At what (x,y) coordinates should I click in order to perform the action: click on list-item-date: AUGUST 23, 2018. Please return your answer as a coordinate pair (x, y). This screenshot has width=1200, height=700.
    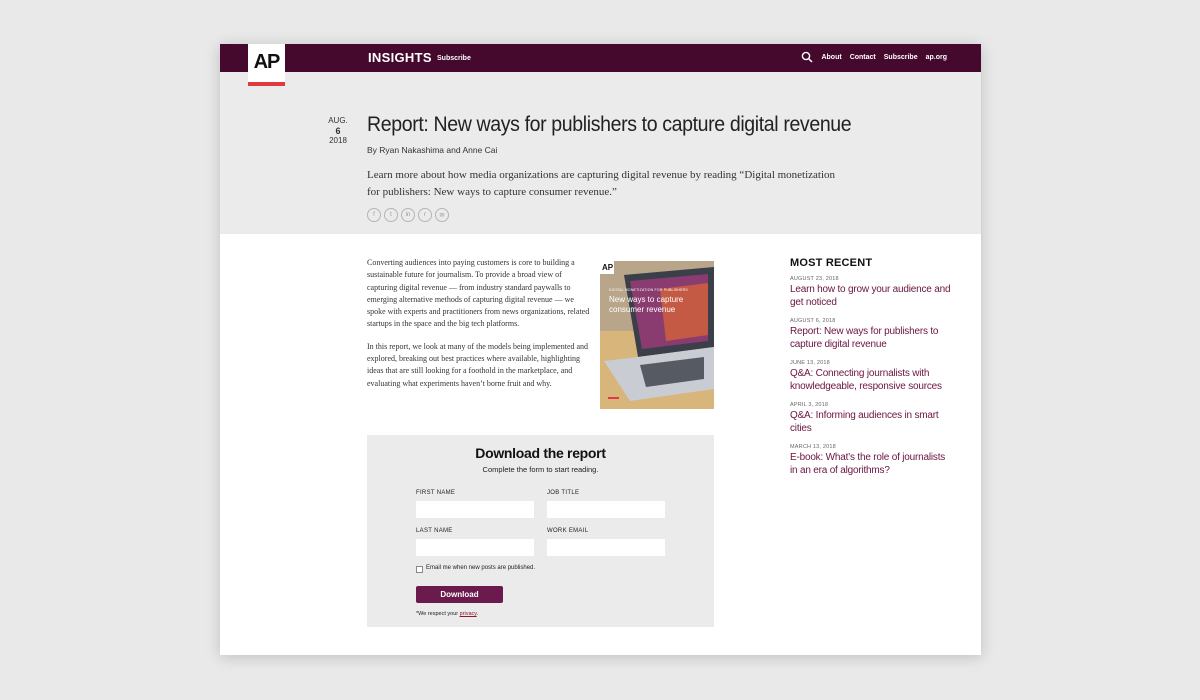
    Looking at the image, I should click on (814, 279).